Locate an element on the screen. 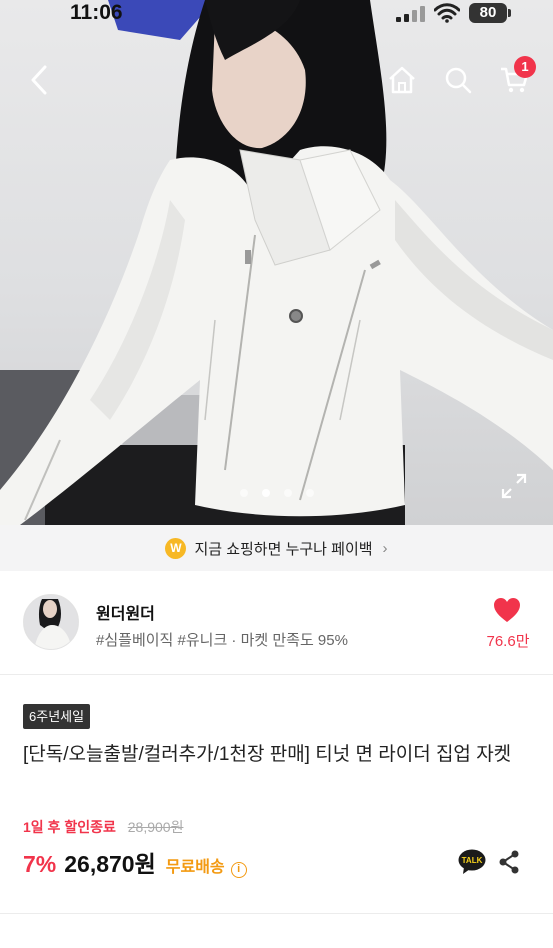 The width and height of the screenshot is (553, 948). sale-price: 26,870원 is located at coordinates (110, 864).